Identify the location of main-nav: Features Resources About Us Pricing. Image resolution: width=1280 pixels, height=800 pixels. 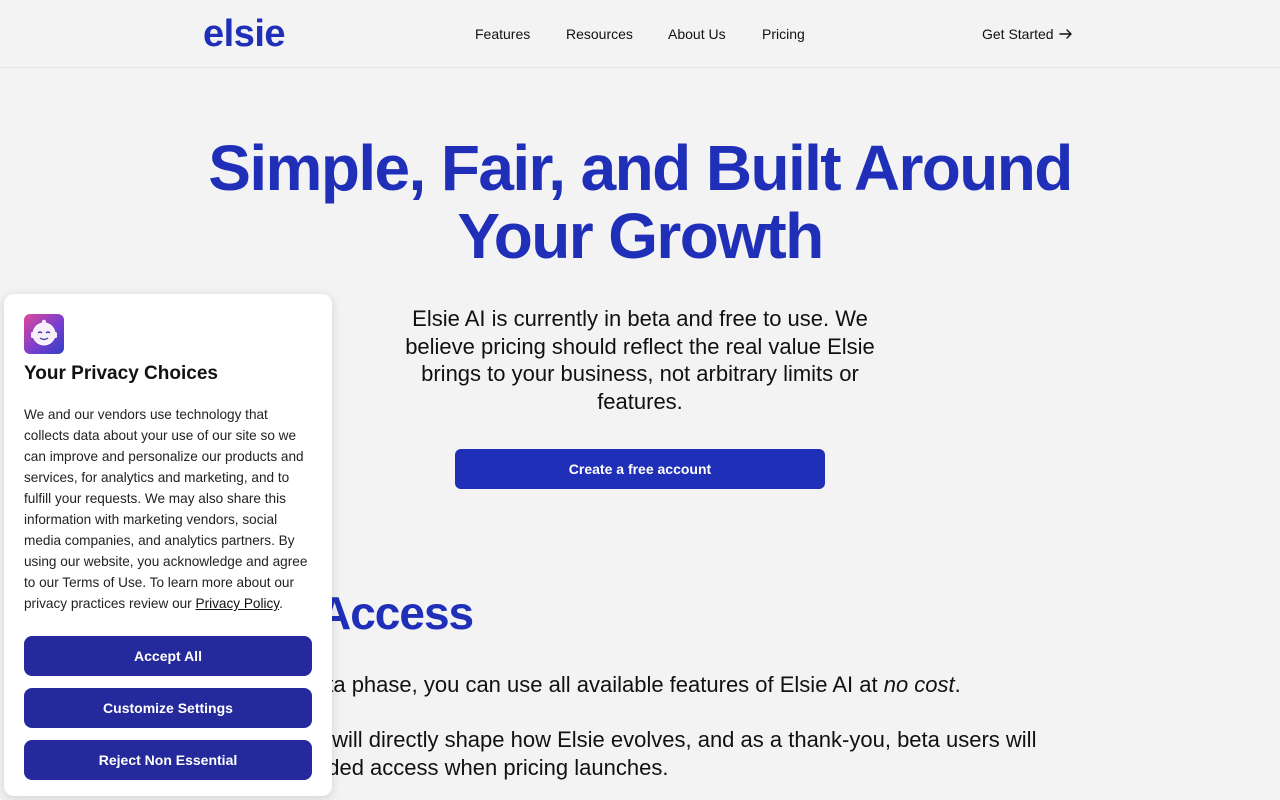
(640, 35).